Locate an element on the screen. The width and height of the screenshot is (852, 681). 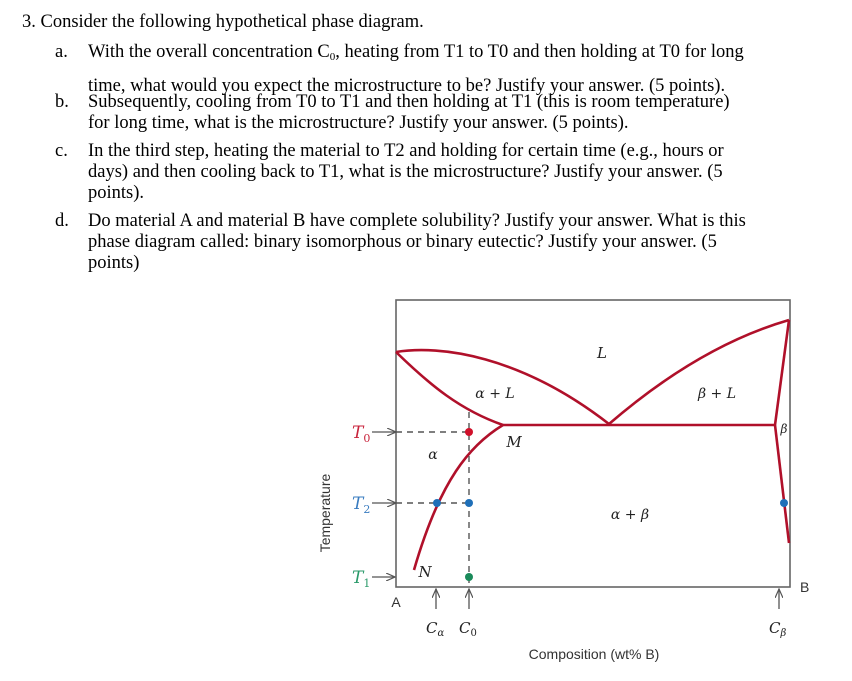
component-B-label: B is located at coordinates (804, 587).